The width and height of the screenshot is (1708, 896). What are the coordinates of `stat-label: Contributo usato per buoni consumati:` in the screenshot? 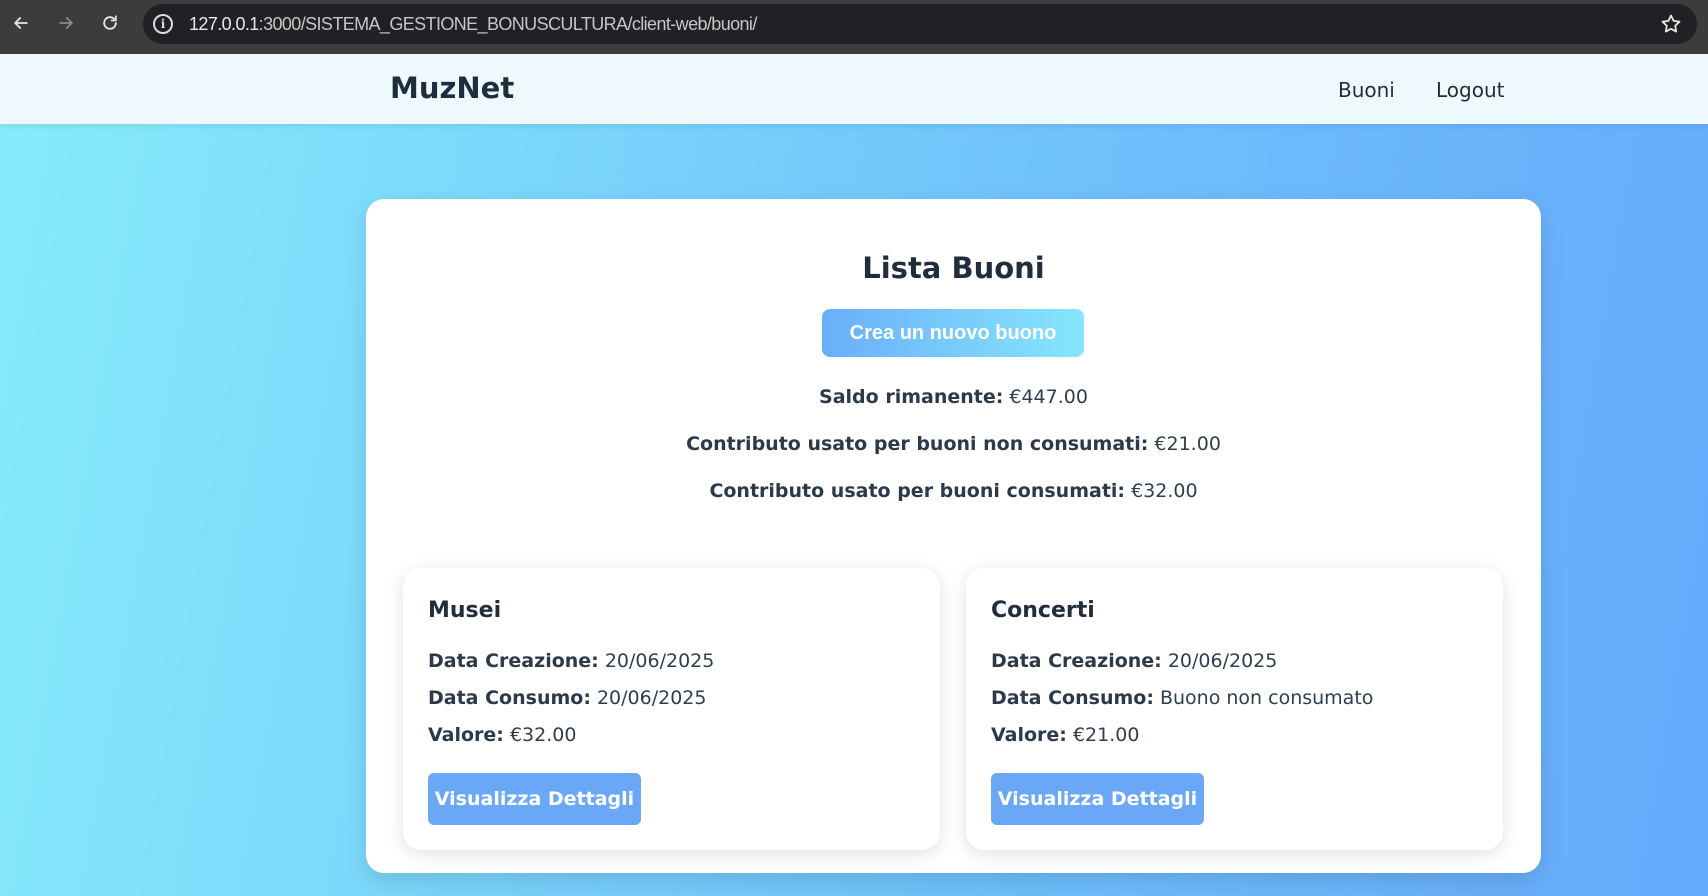 It's located at (917, 491).